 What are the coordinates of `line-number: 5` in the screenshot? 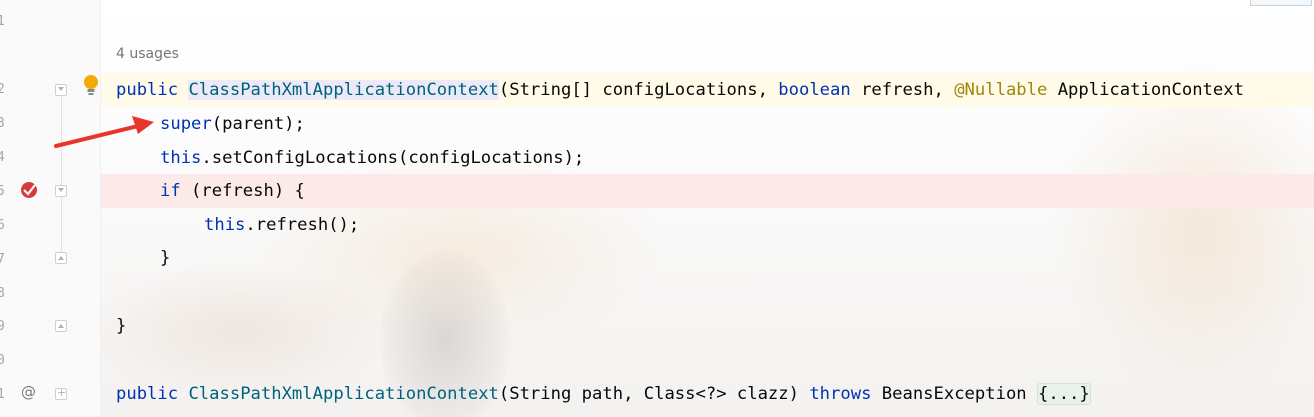 It's located at (2, 191).